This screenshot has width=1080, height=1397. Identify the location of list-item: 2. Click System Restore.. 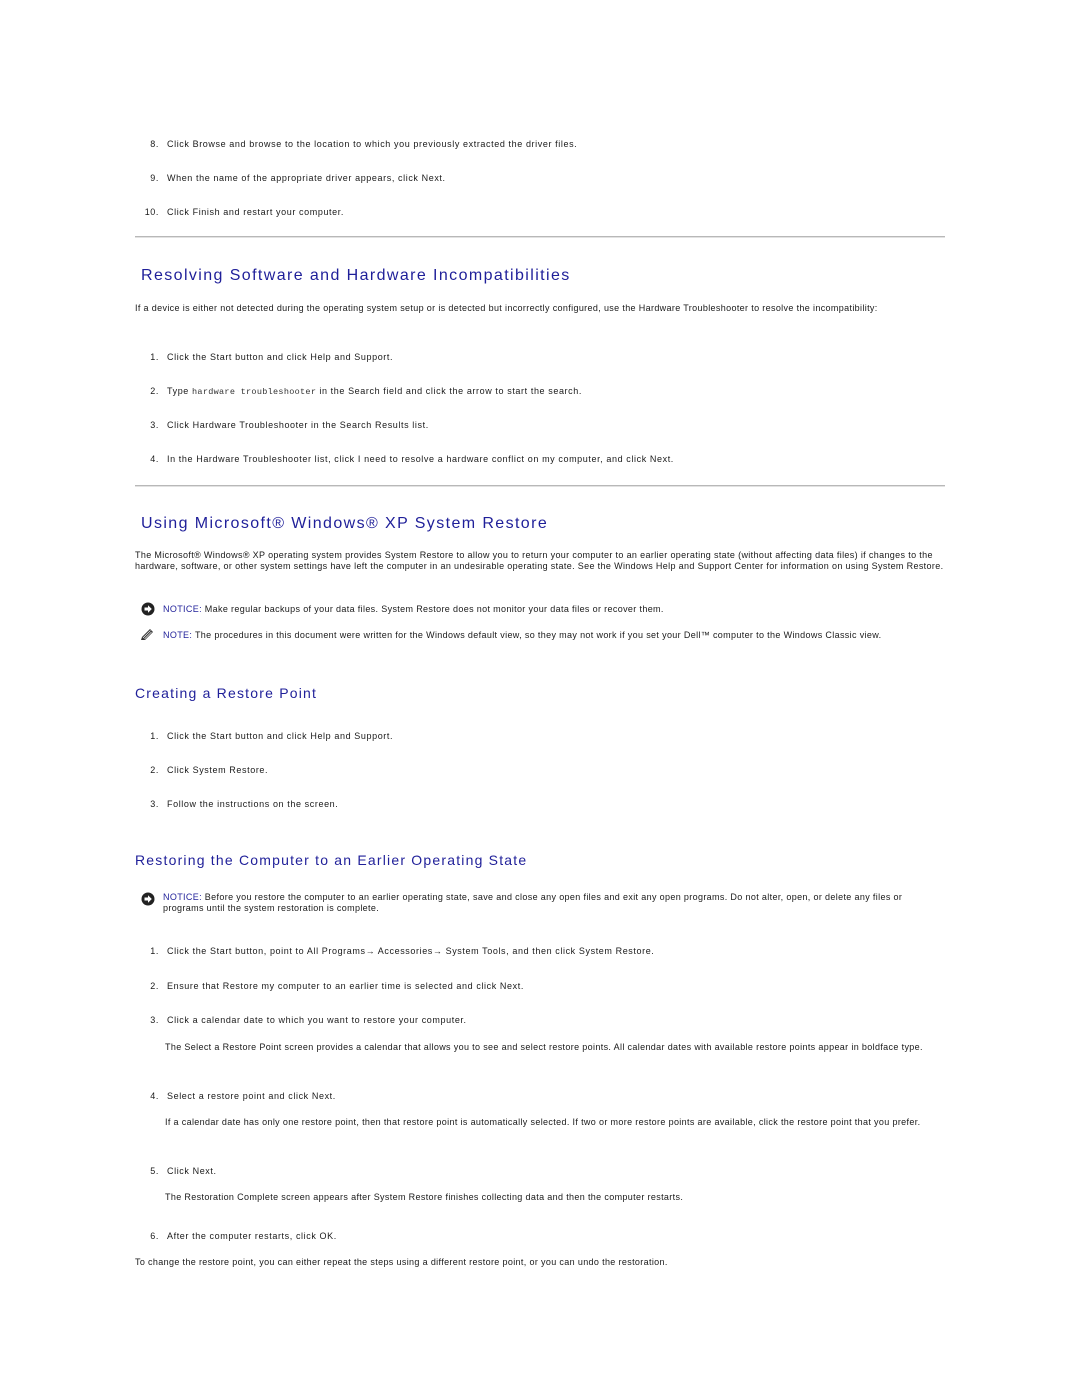
(209, 770).